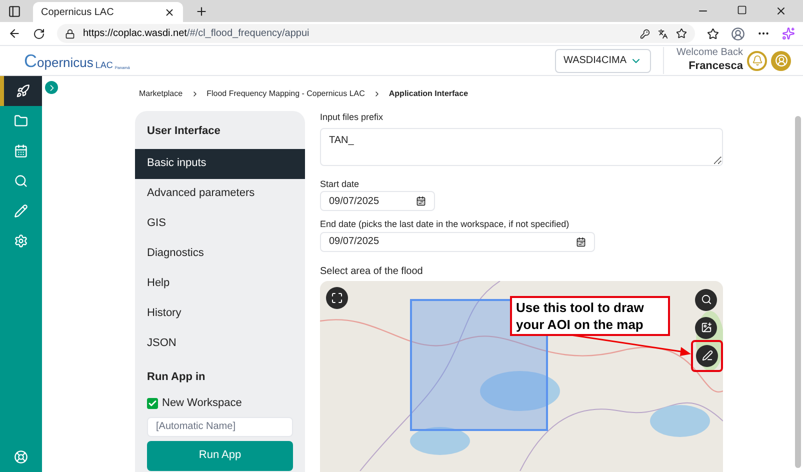 The width and height of the screenshot is (803, 472). I want to click on rocket-icon, so click(23, 91).